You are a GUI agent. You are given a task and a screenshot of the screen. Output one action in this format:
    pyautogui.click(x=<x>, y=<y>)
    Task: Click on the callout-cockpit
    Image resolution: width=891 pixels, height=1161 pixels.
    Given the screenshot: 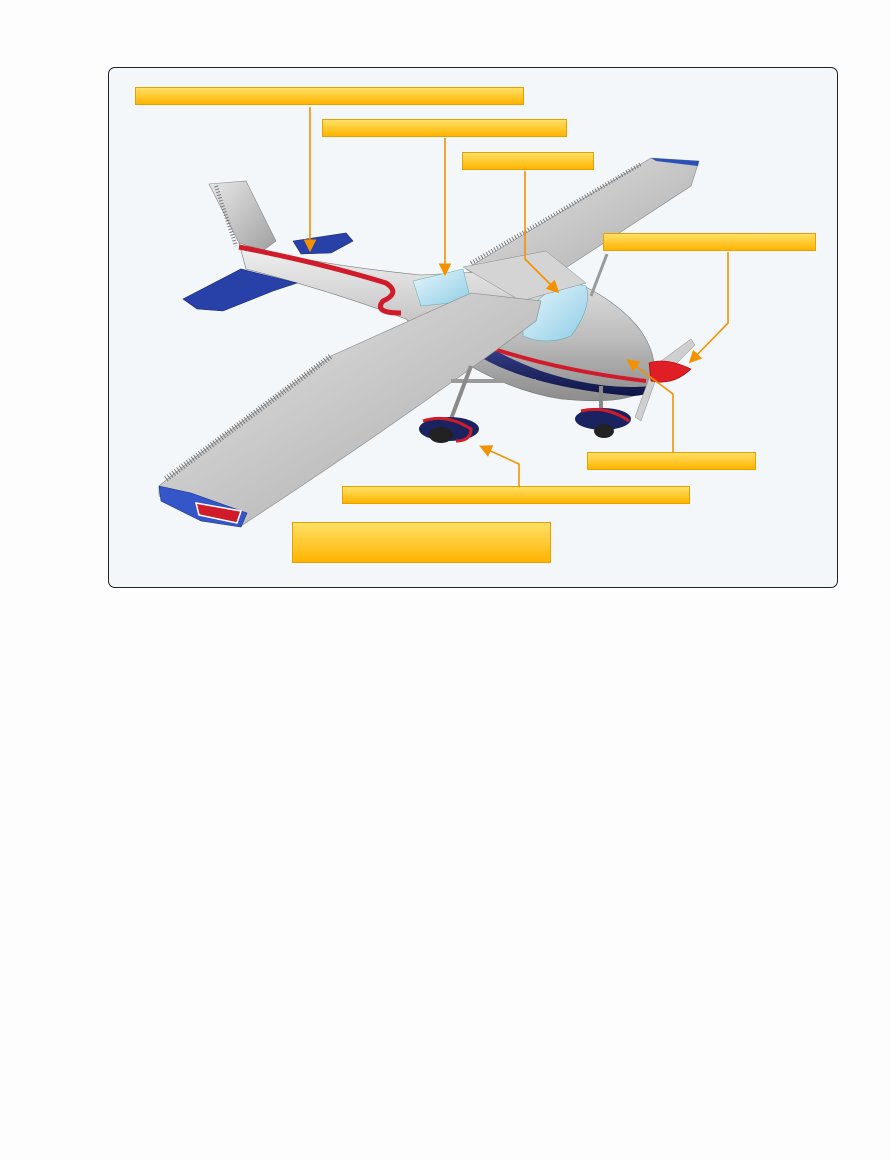 What is the action you would take?
    pyautogui.click(x=528, y=161)
    